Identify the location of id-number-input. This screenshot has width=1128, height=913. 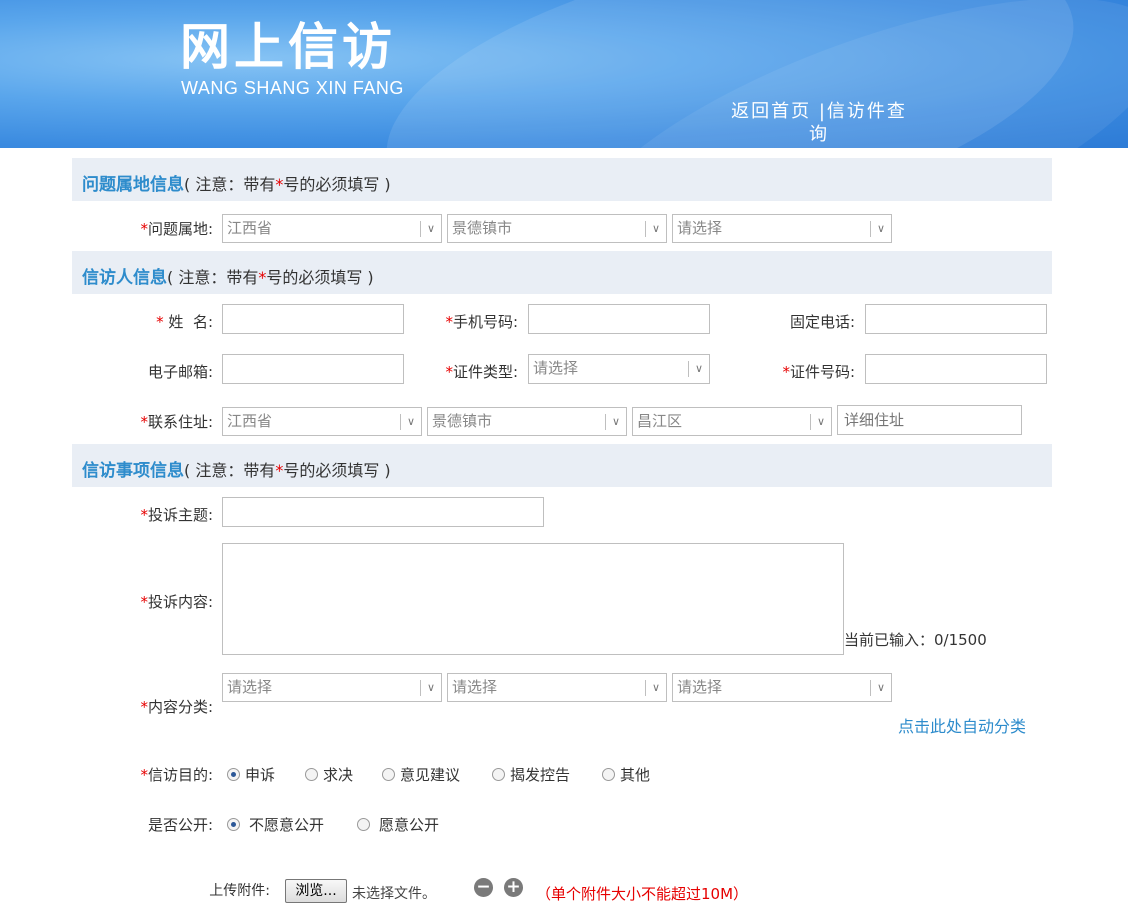
(956, 369).